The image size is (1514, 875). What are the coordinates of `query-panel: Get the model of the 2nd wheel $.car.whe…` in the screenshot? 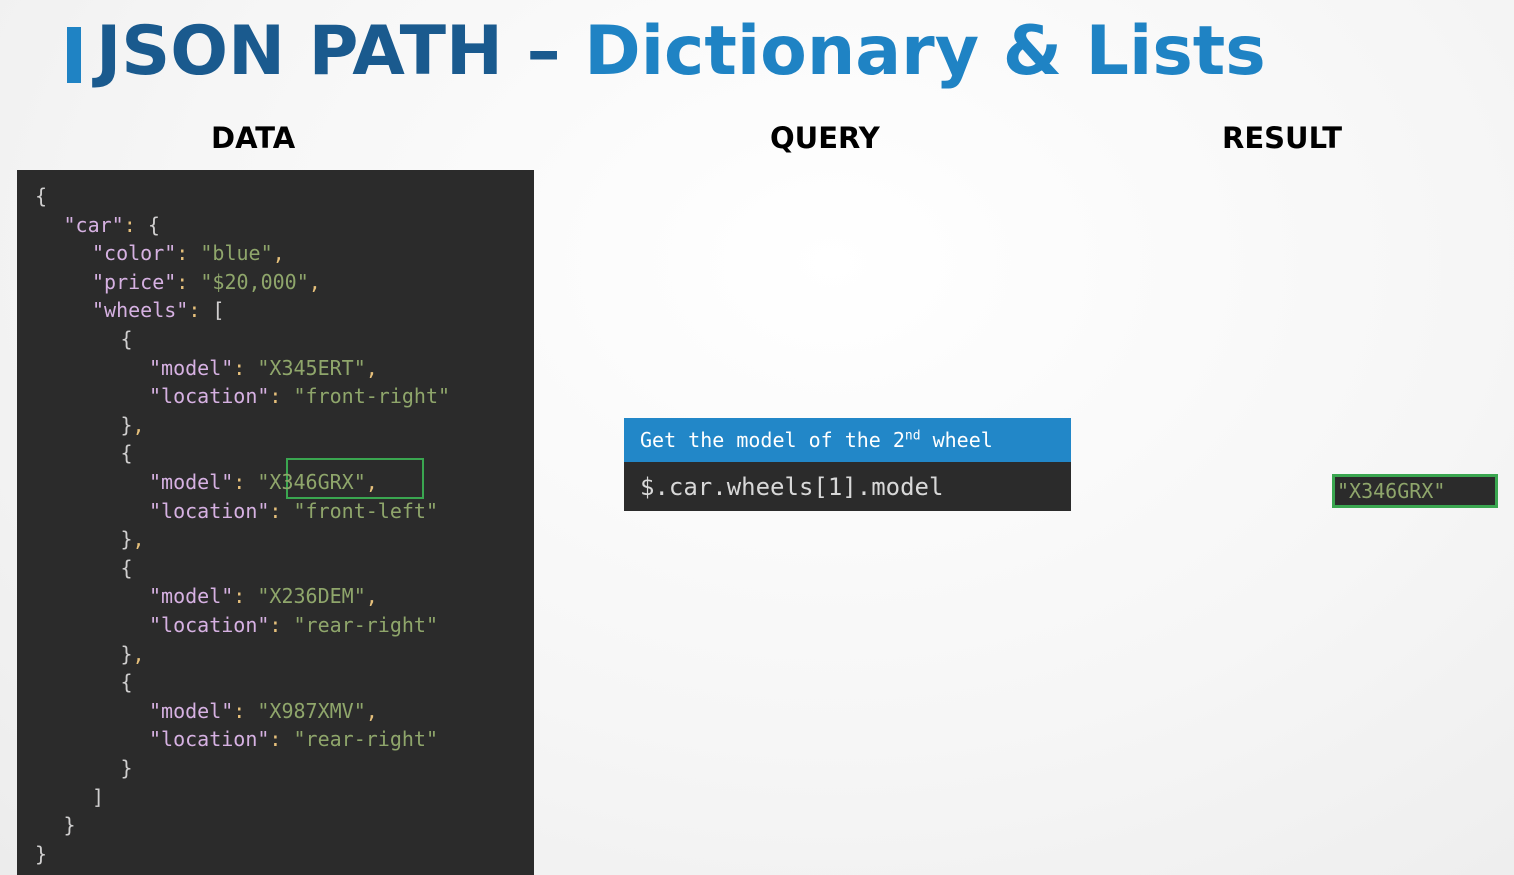 It's located at (847, 464).